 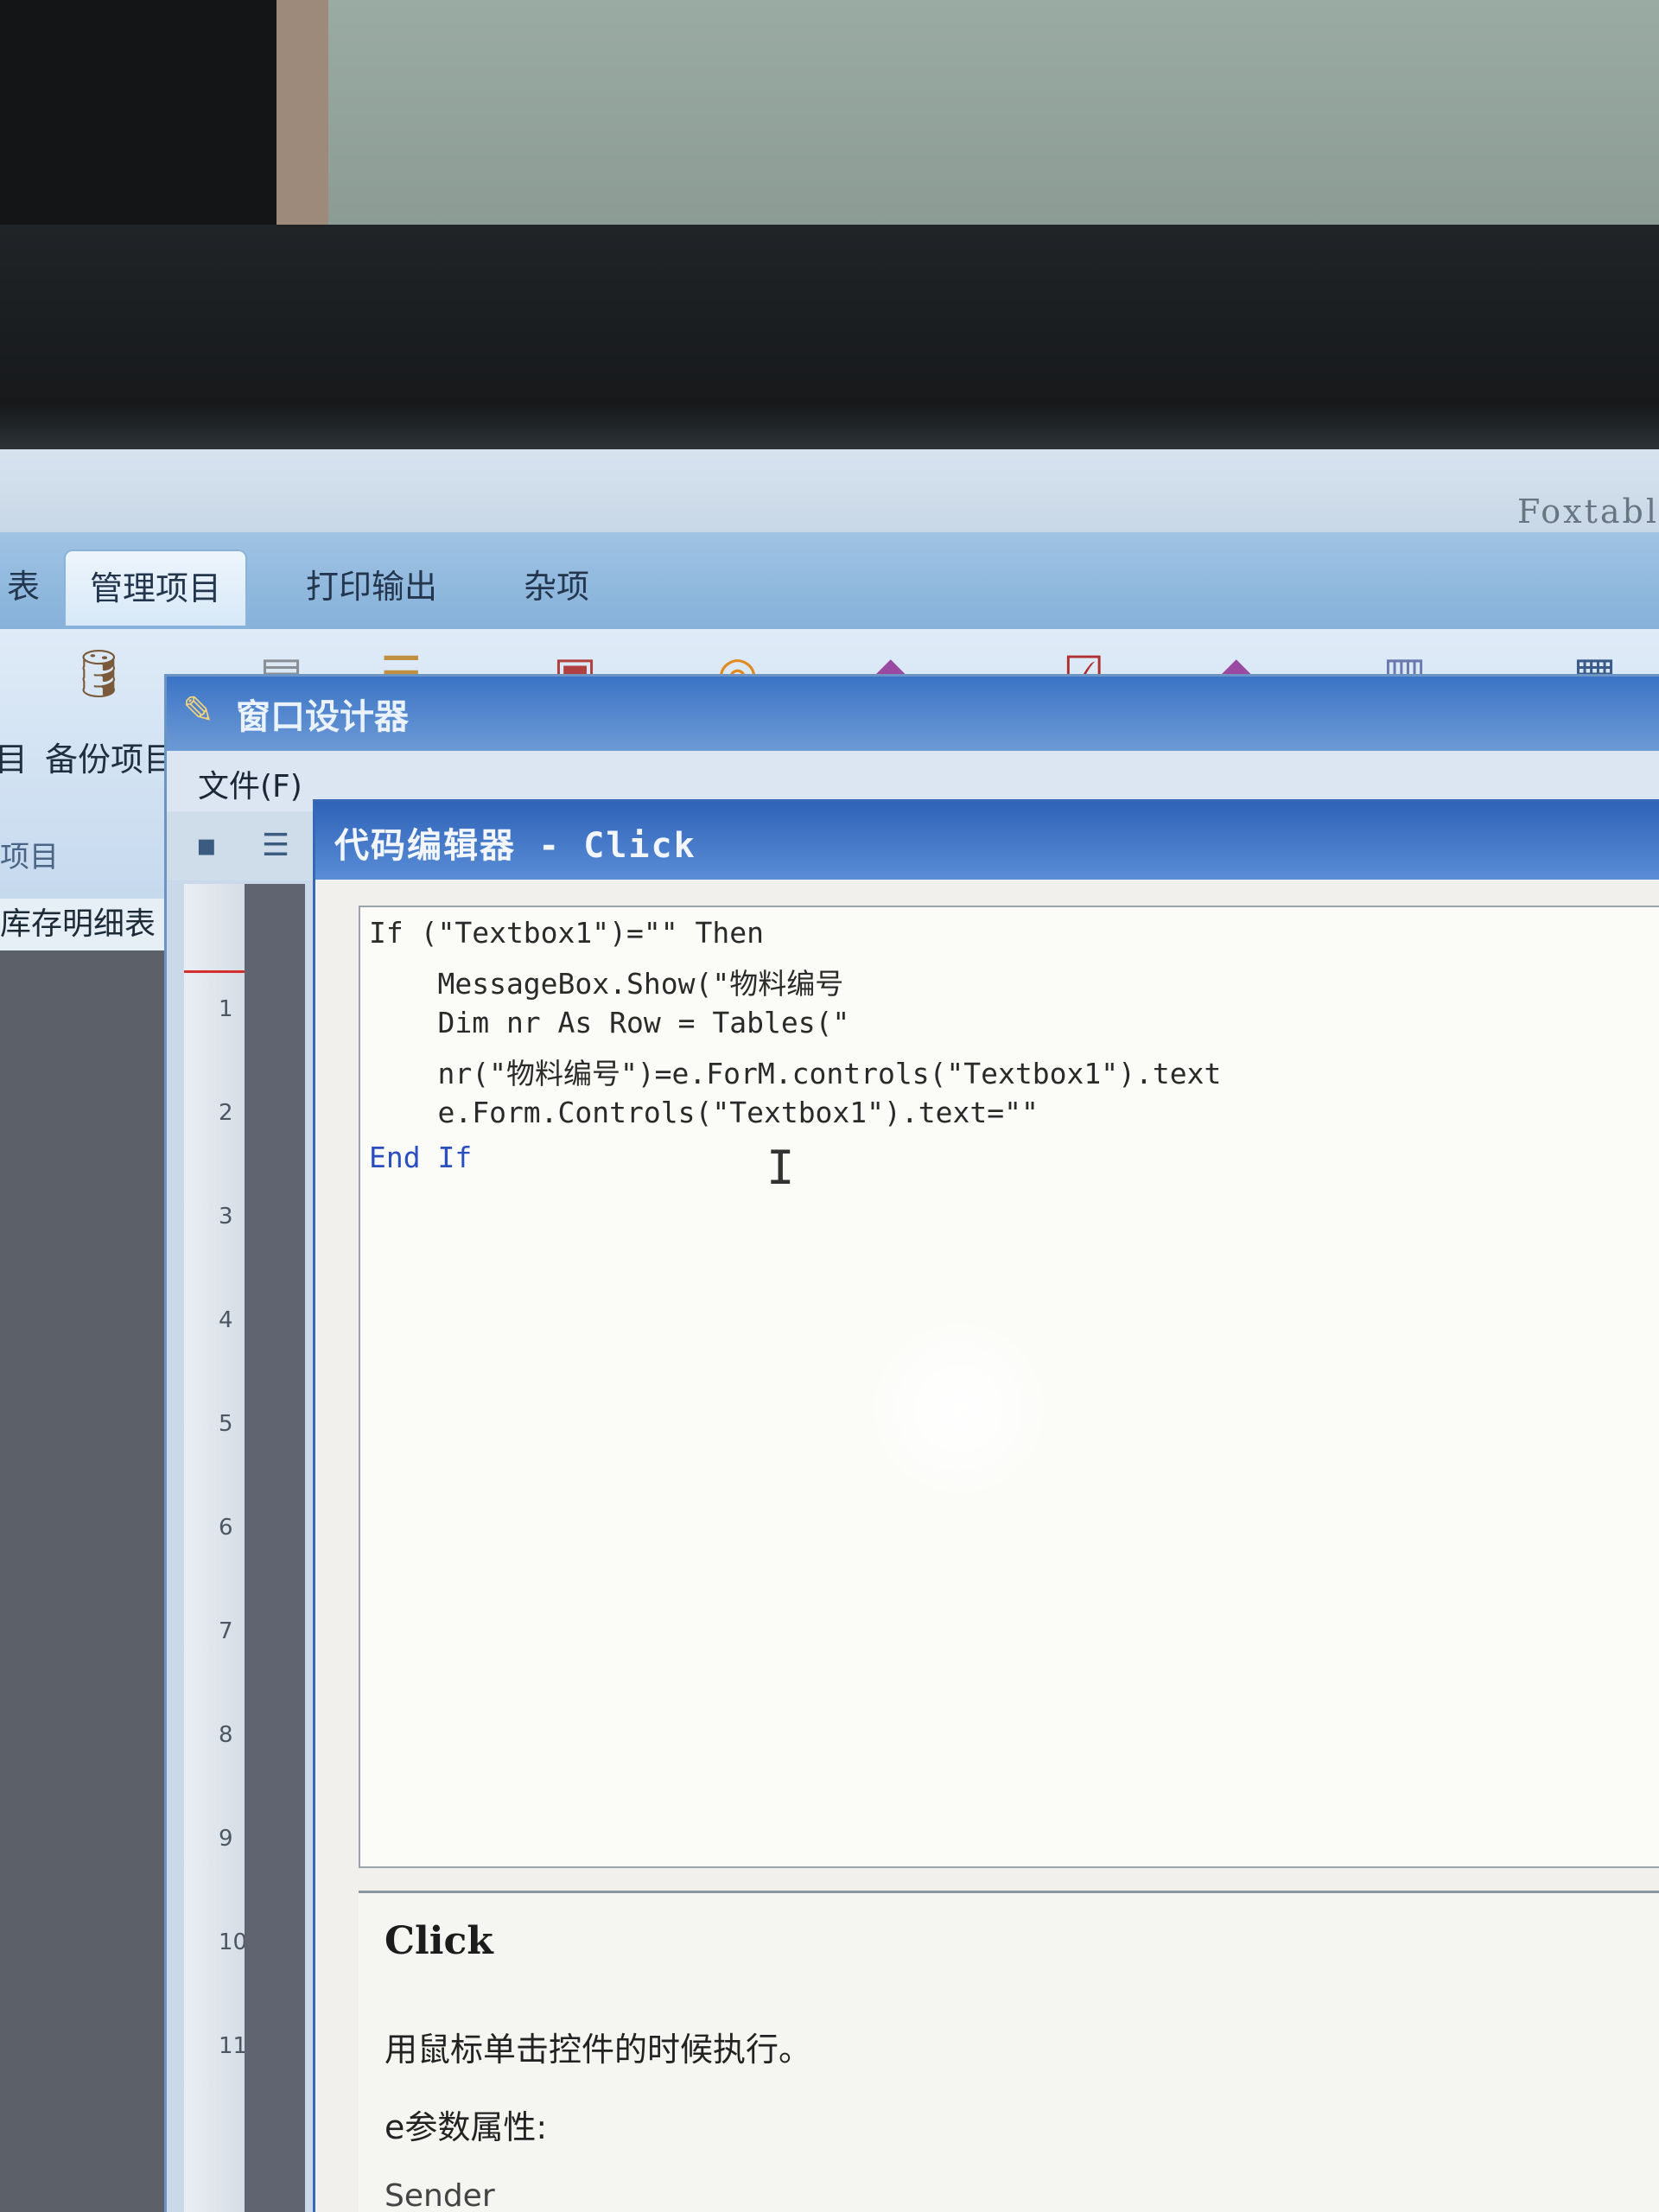 What do you see at coordinates (913, 714) in the screenshot?
I see `designer-title-bar: ✎ 窗口设计器` at bounding box center [913, 714].